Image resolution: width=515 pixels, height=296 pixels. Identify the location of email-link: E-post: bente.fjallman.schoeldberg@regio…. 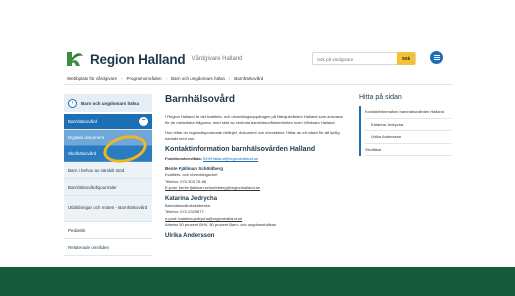
(255, 188).